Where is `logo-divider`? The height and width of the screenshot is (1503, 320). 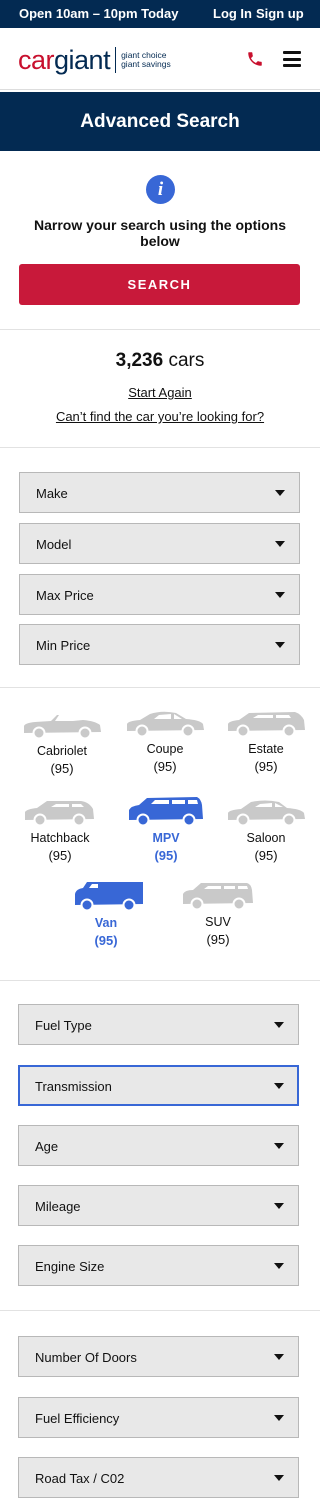 logo-divider is located at coordinates (116, 60).